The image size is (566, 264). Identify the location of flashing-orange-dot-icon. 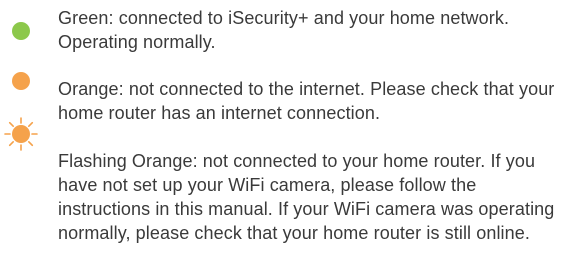
(21, 134).